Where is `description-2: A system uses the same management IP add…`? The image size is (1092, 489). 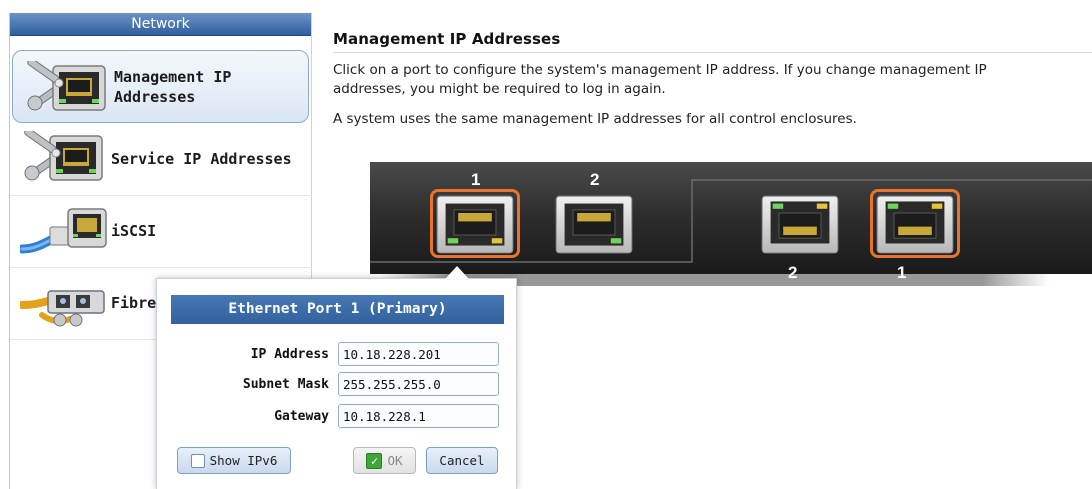
description-2: A system uses the same management IP add… is located at coordinates (595, 119).